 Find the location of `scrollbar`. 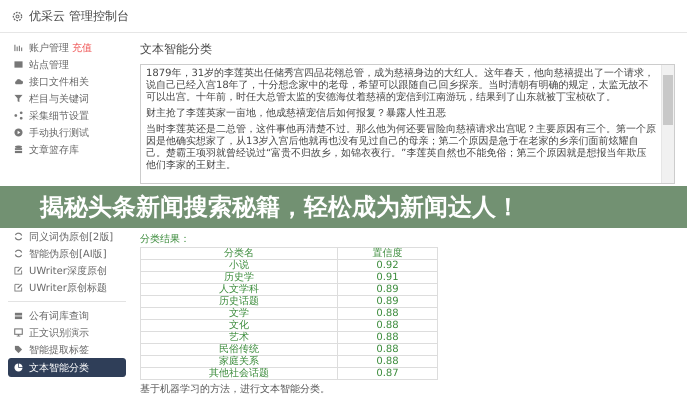

scrollbar is located at coordinates (667, 124).